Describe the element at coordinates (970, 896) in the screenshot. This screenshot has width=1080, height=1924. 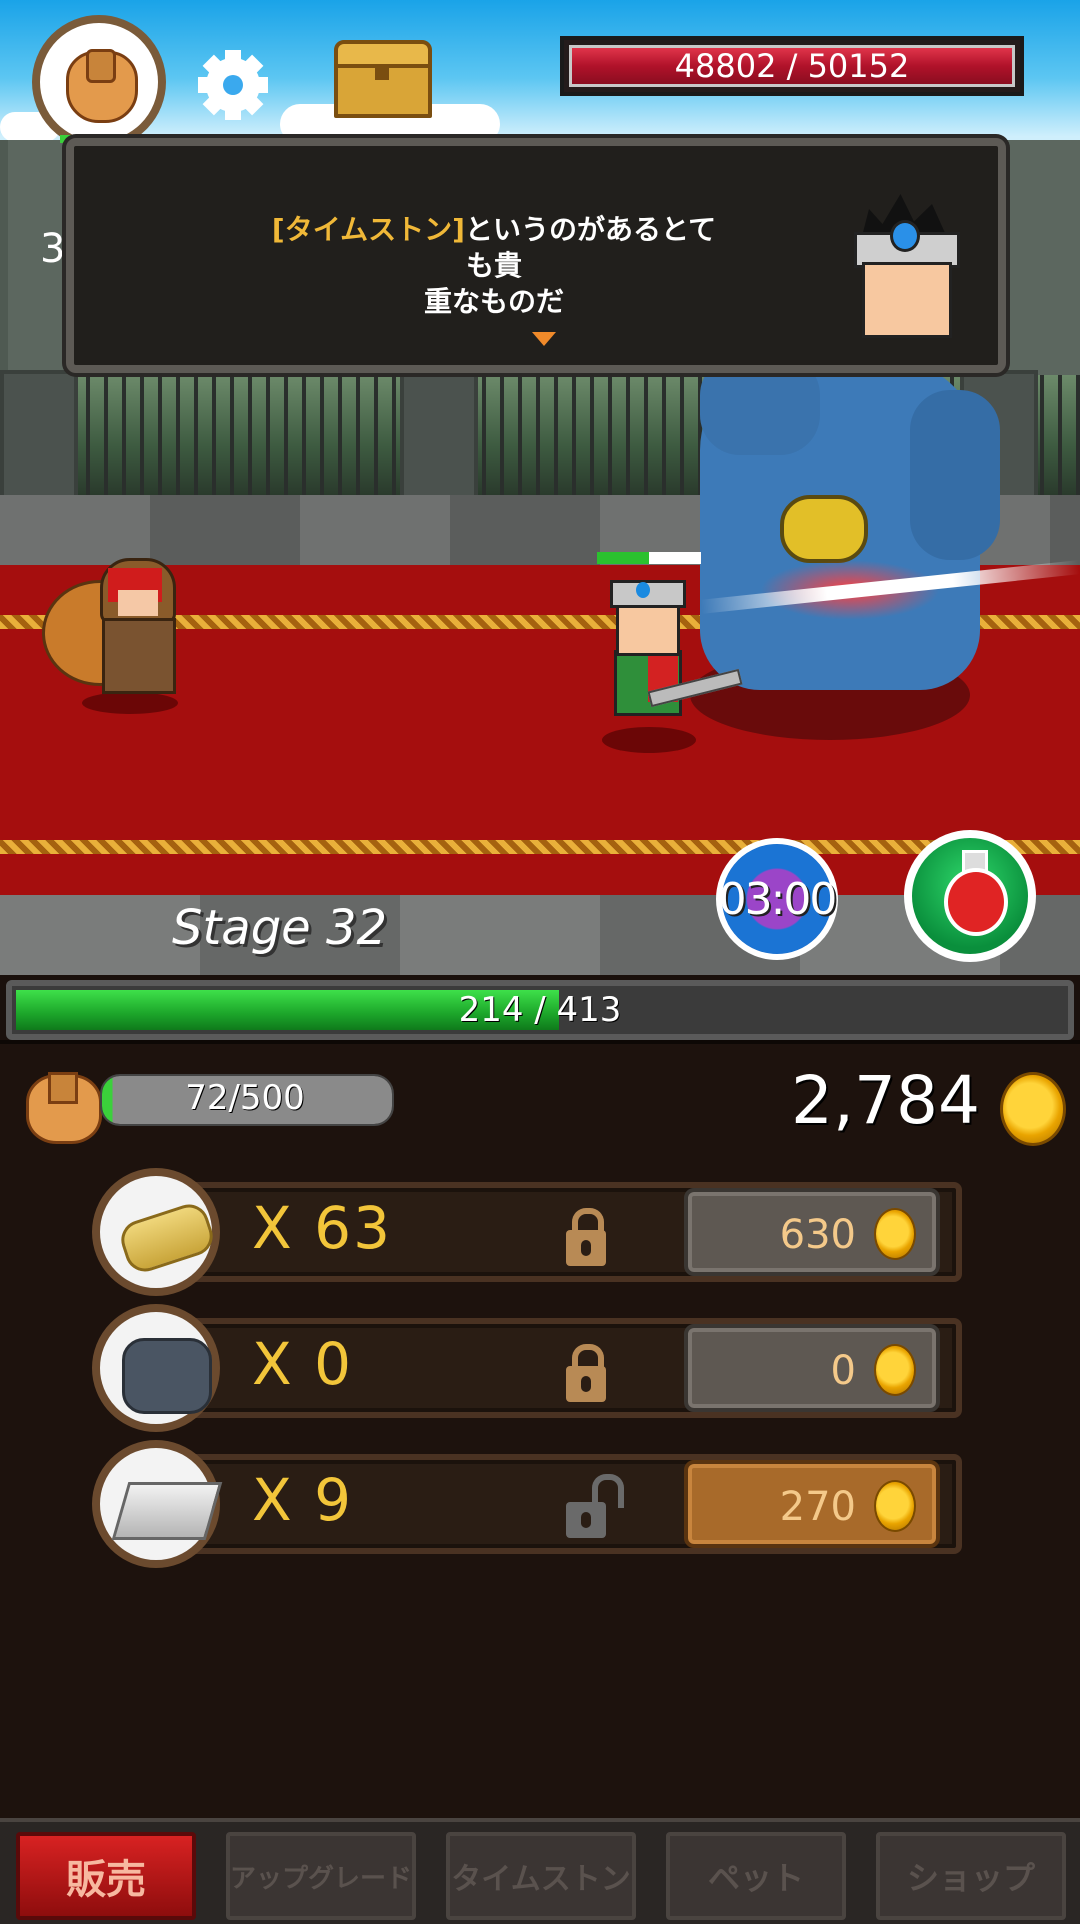
I see `potion-button` at that location.